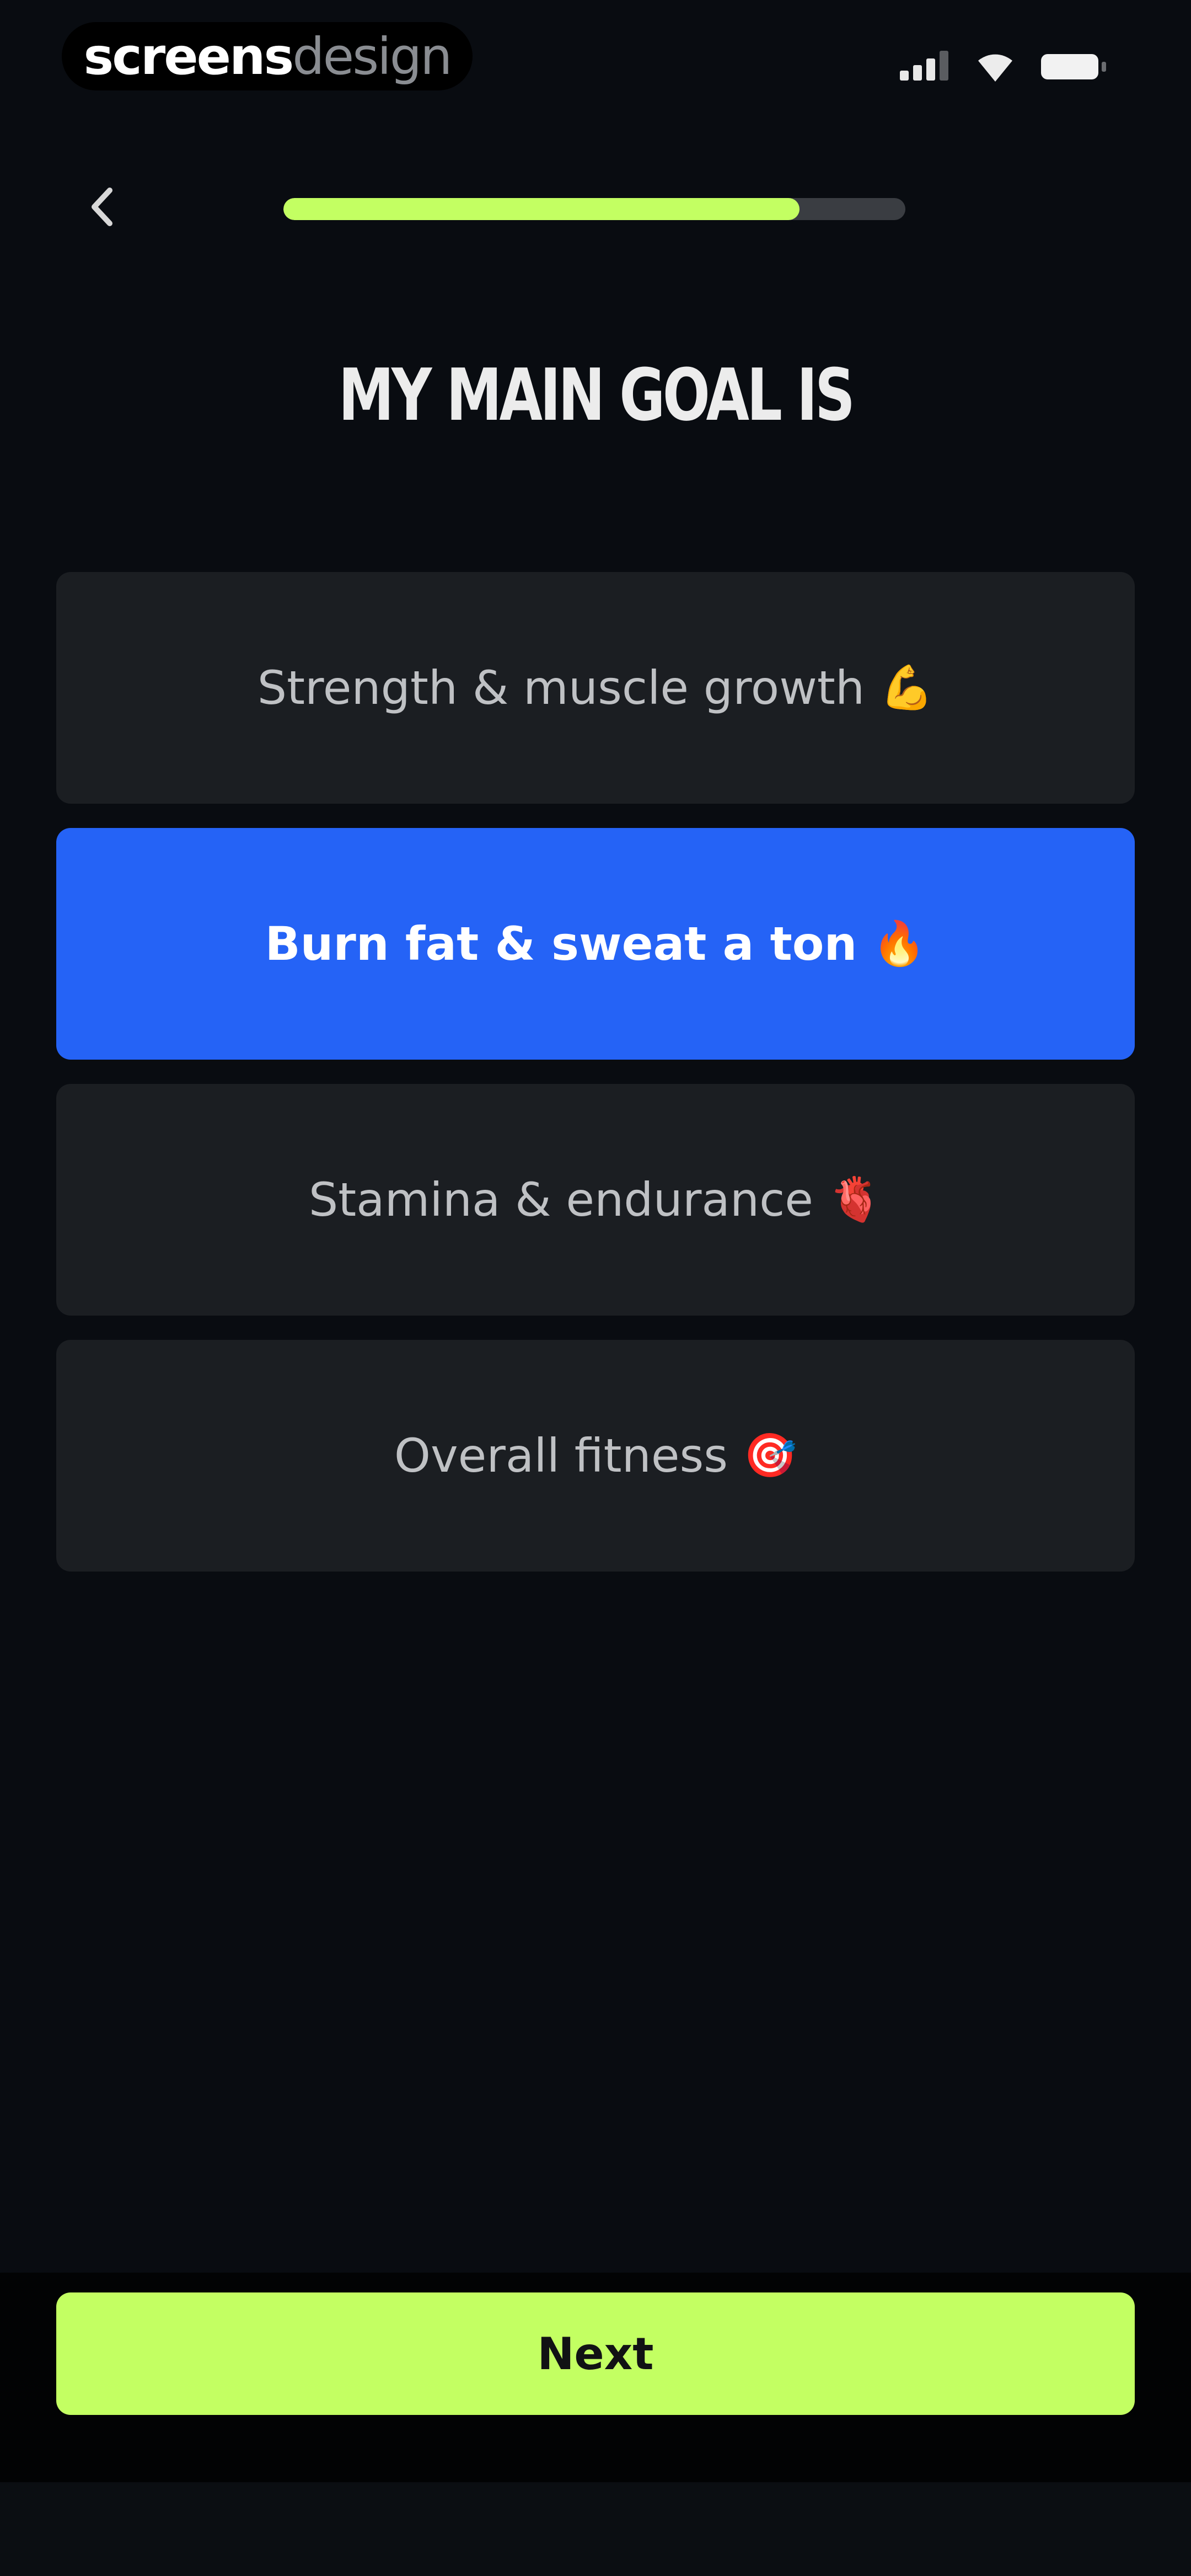 The height and width of the screenshot is (2576, 1191). I want to click on goal-option-label: Strength & muscle growth, so click(561, 688).